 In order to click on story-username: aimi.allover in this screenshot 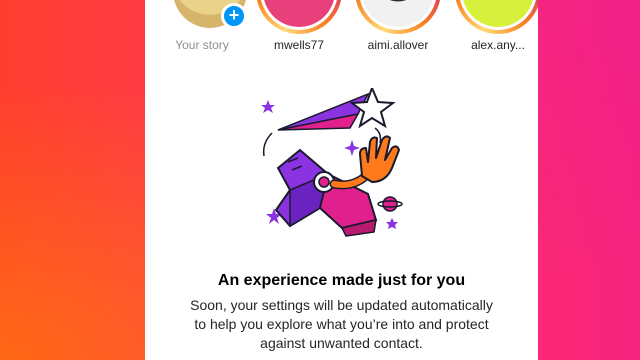, I will do `click(398, 45)`.